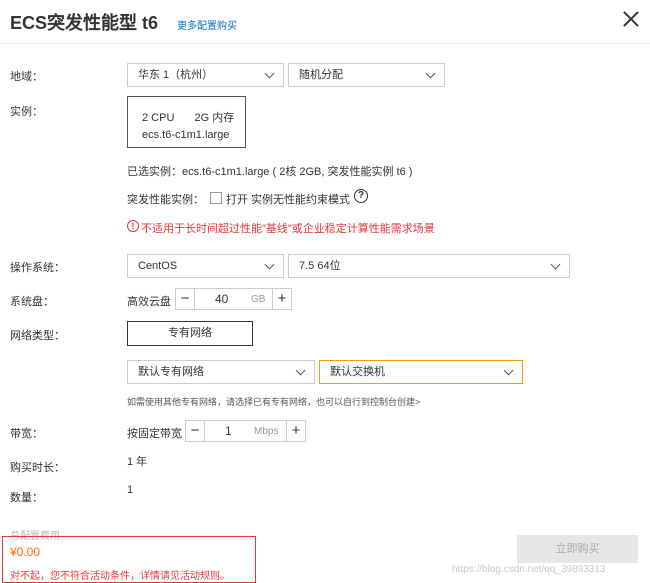  Describe the element at coordinates (26, 77) in the screenshot. I see `region-label: 地域：` at that location.